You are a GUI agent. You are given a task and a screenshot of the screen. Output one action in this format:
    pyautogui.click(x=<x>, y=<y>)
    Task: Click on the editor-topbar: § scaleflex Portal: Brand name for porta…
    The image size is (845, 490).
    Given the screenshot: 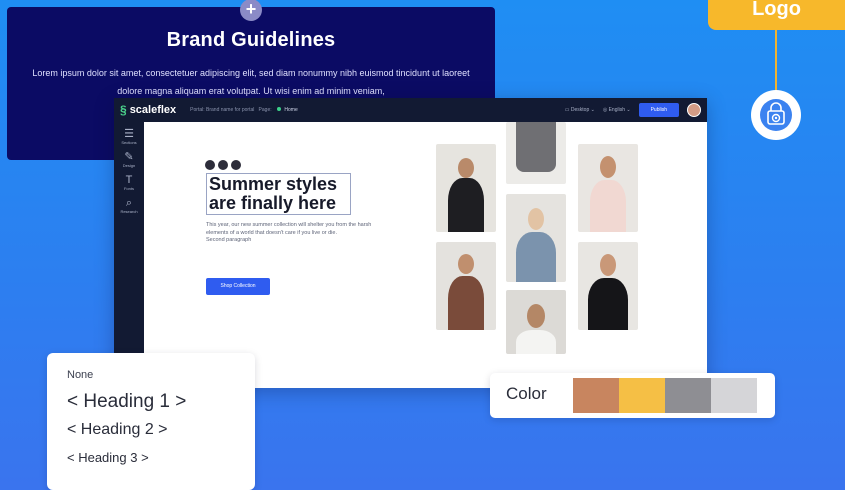 What is the action you would take?
    pyautogui.click(x=410, y=110)
    